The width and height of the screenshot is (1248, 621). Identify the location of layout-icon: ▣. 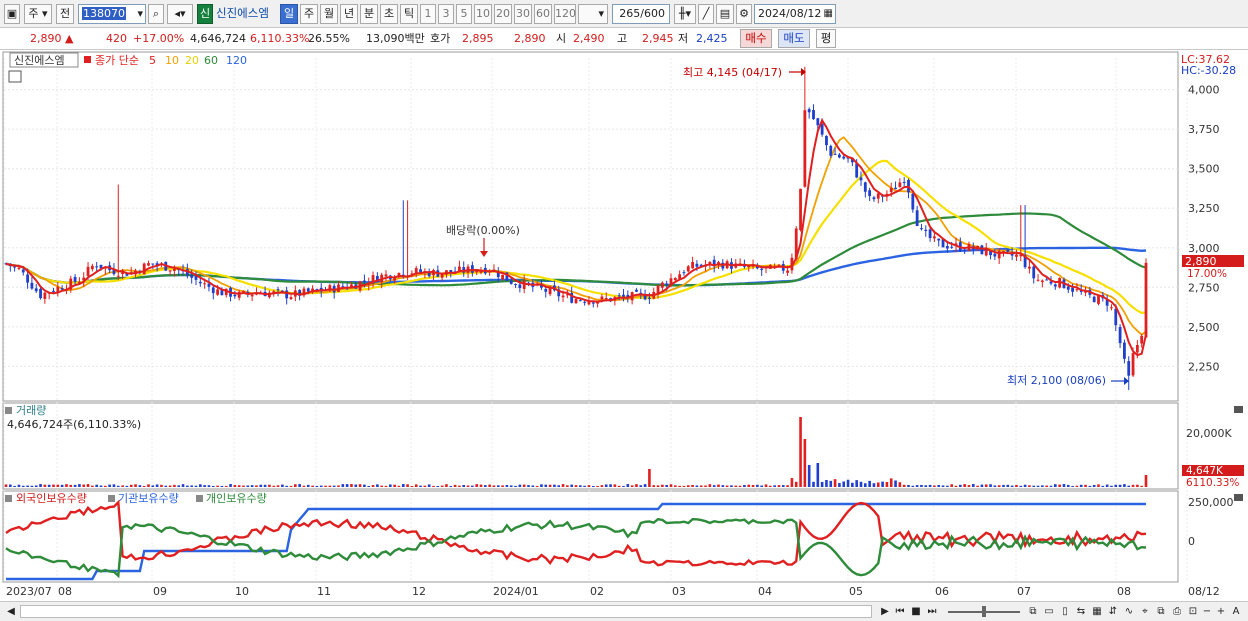
(12, 14).